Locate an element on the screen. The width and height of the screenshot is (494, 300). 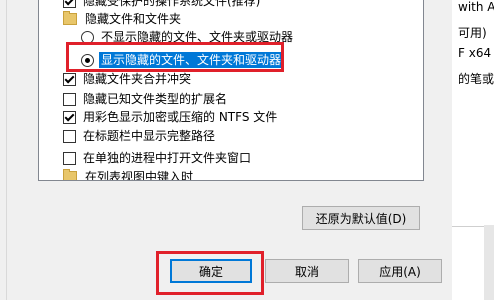
tree-item-list-view-typing: 在列表视图中键入时 is located at coordinates (129, 174).